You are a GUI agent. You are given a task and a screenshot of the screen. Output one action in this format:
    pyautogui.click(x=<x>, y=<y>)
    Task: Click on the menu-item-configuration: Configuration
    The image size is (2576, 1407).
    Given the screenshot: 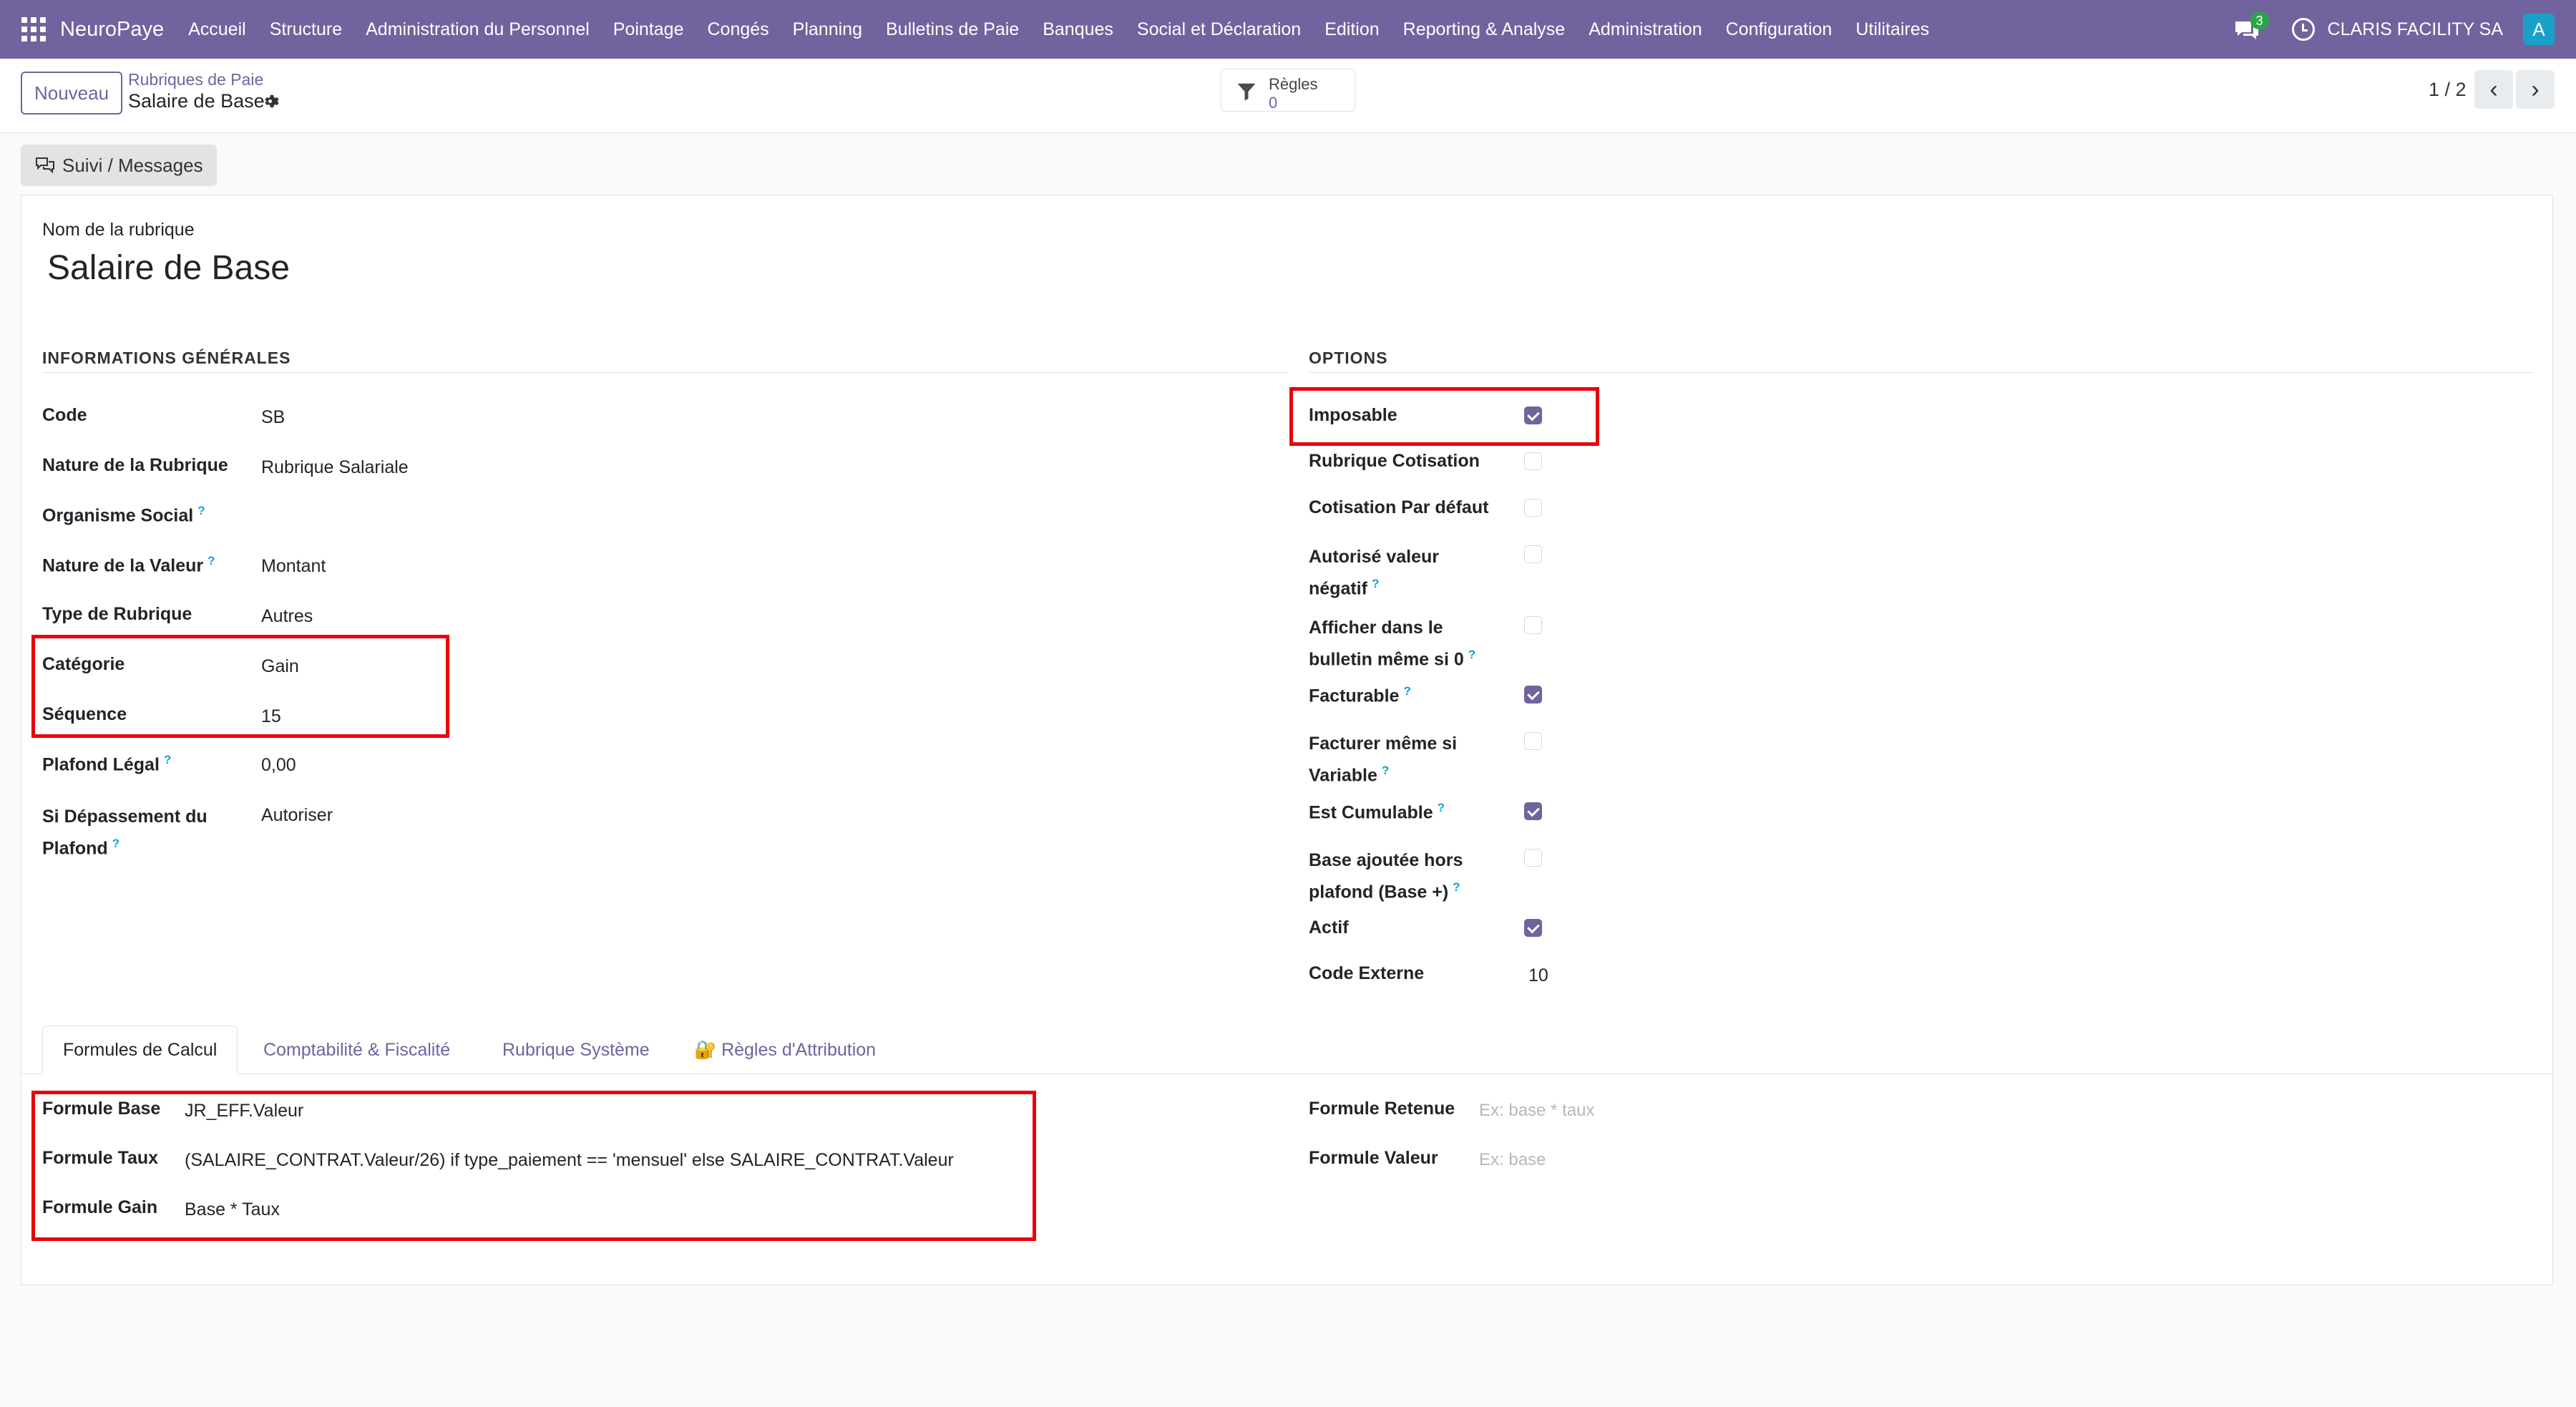 What is the action you would take?
    pyautogui.click(x=1779, y=29)
    